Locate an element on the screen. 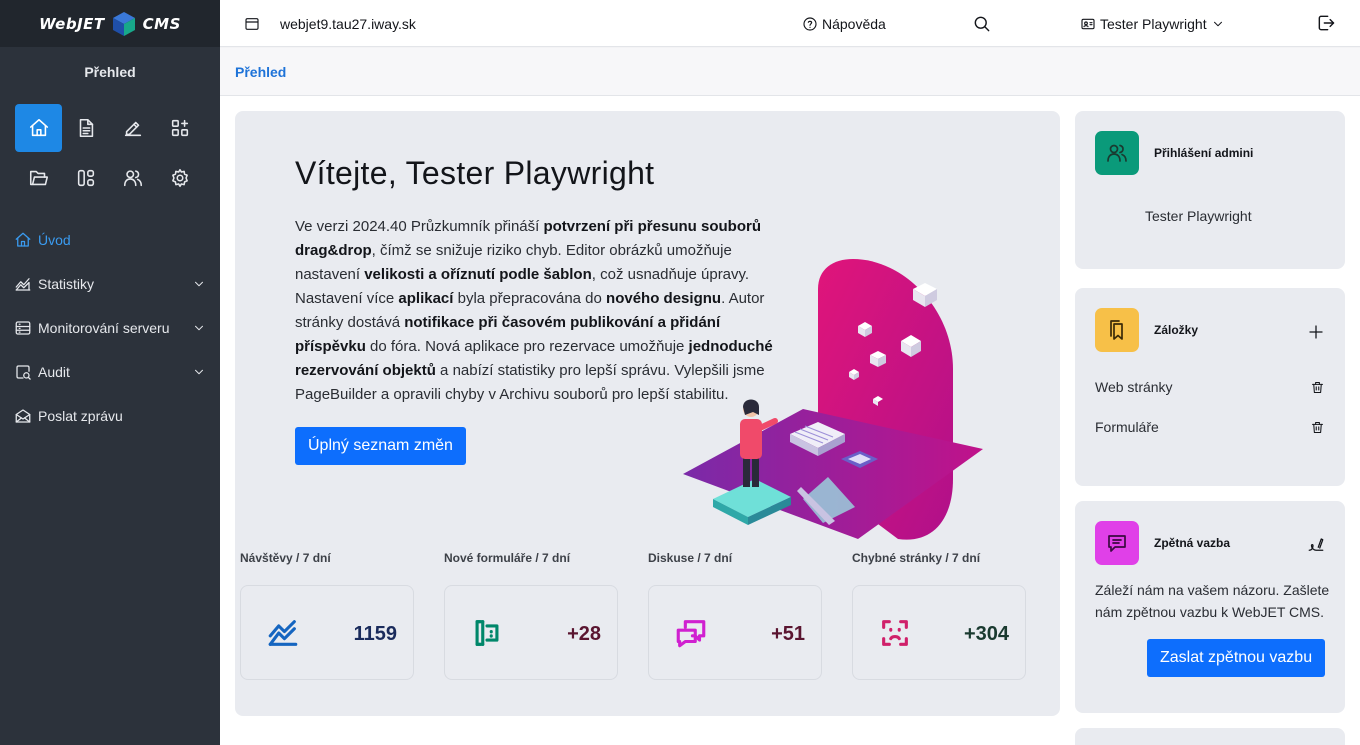  bookmarks-icon is located at coordinates (1116, 330).